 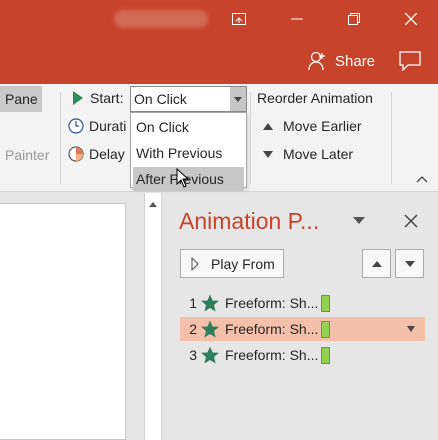 What do you see at coordinates (318, 154) in the screenshot?
I see `move-later-label: Move Later` at bounding box center [318, 154].